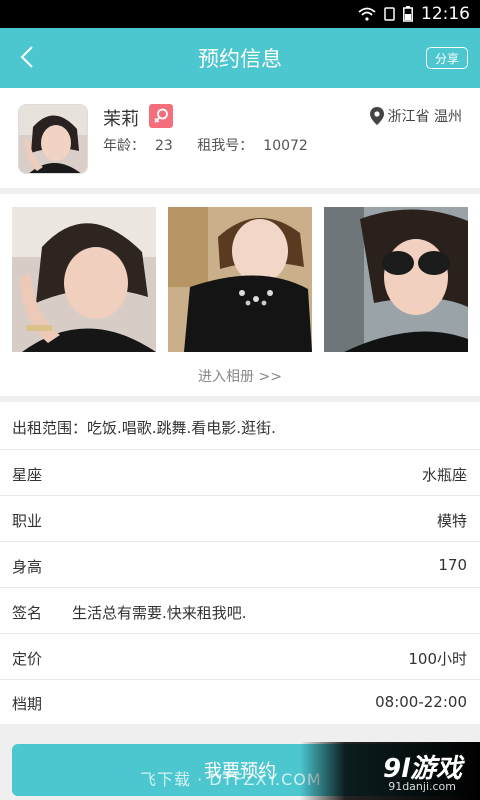 The image size is (480, 800). I want to click on female-icon, so click(161, 116).